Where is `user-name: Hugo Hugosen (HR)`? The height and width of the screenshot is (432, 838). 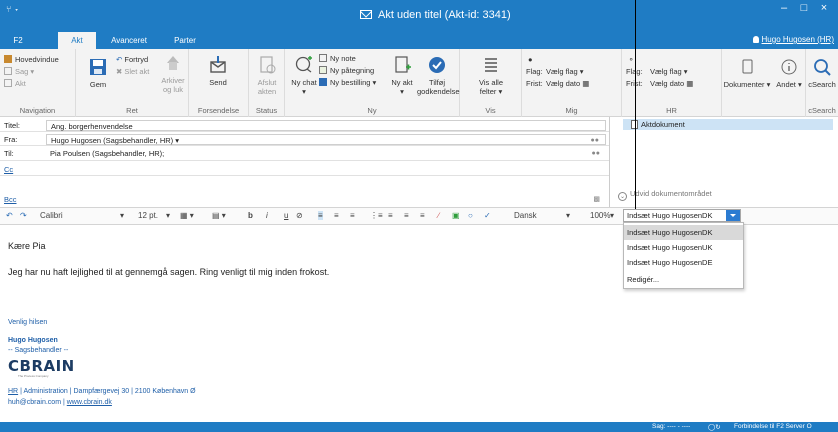
user-name: Hugo Hugosen (HR) is located at coordinates (798, 39).